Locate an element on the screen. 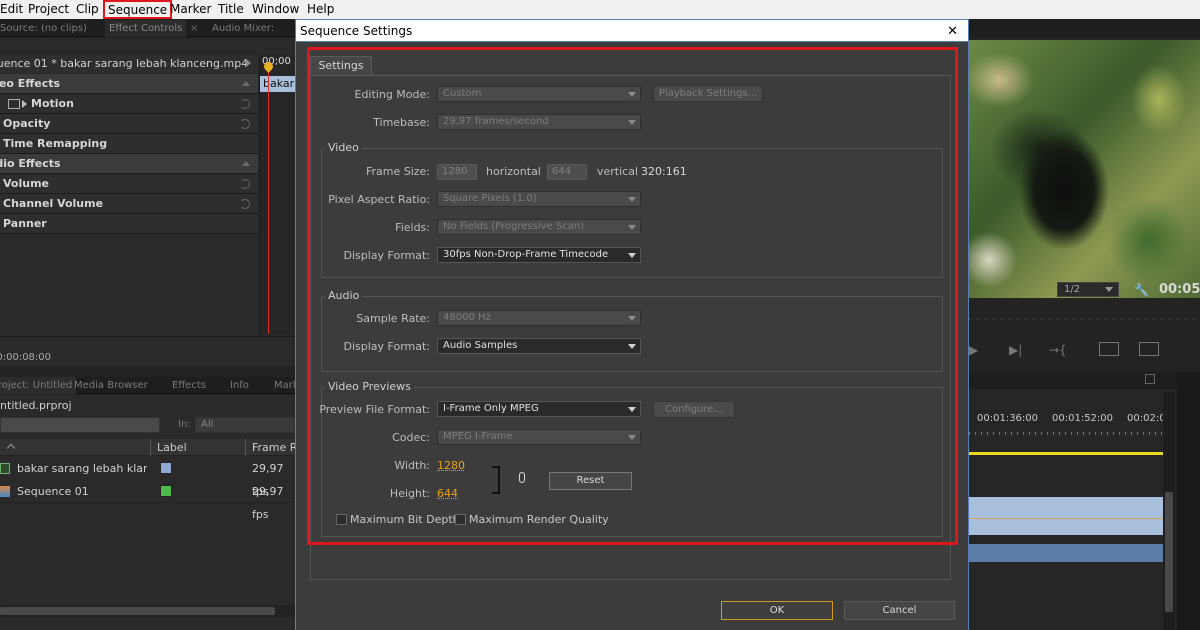 The width and height of the screenshot is (1200, 630). vertical-scrollbar is located at coordinates (1169, 511).